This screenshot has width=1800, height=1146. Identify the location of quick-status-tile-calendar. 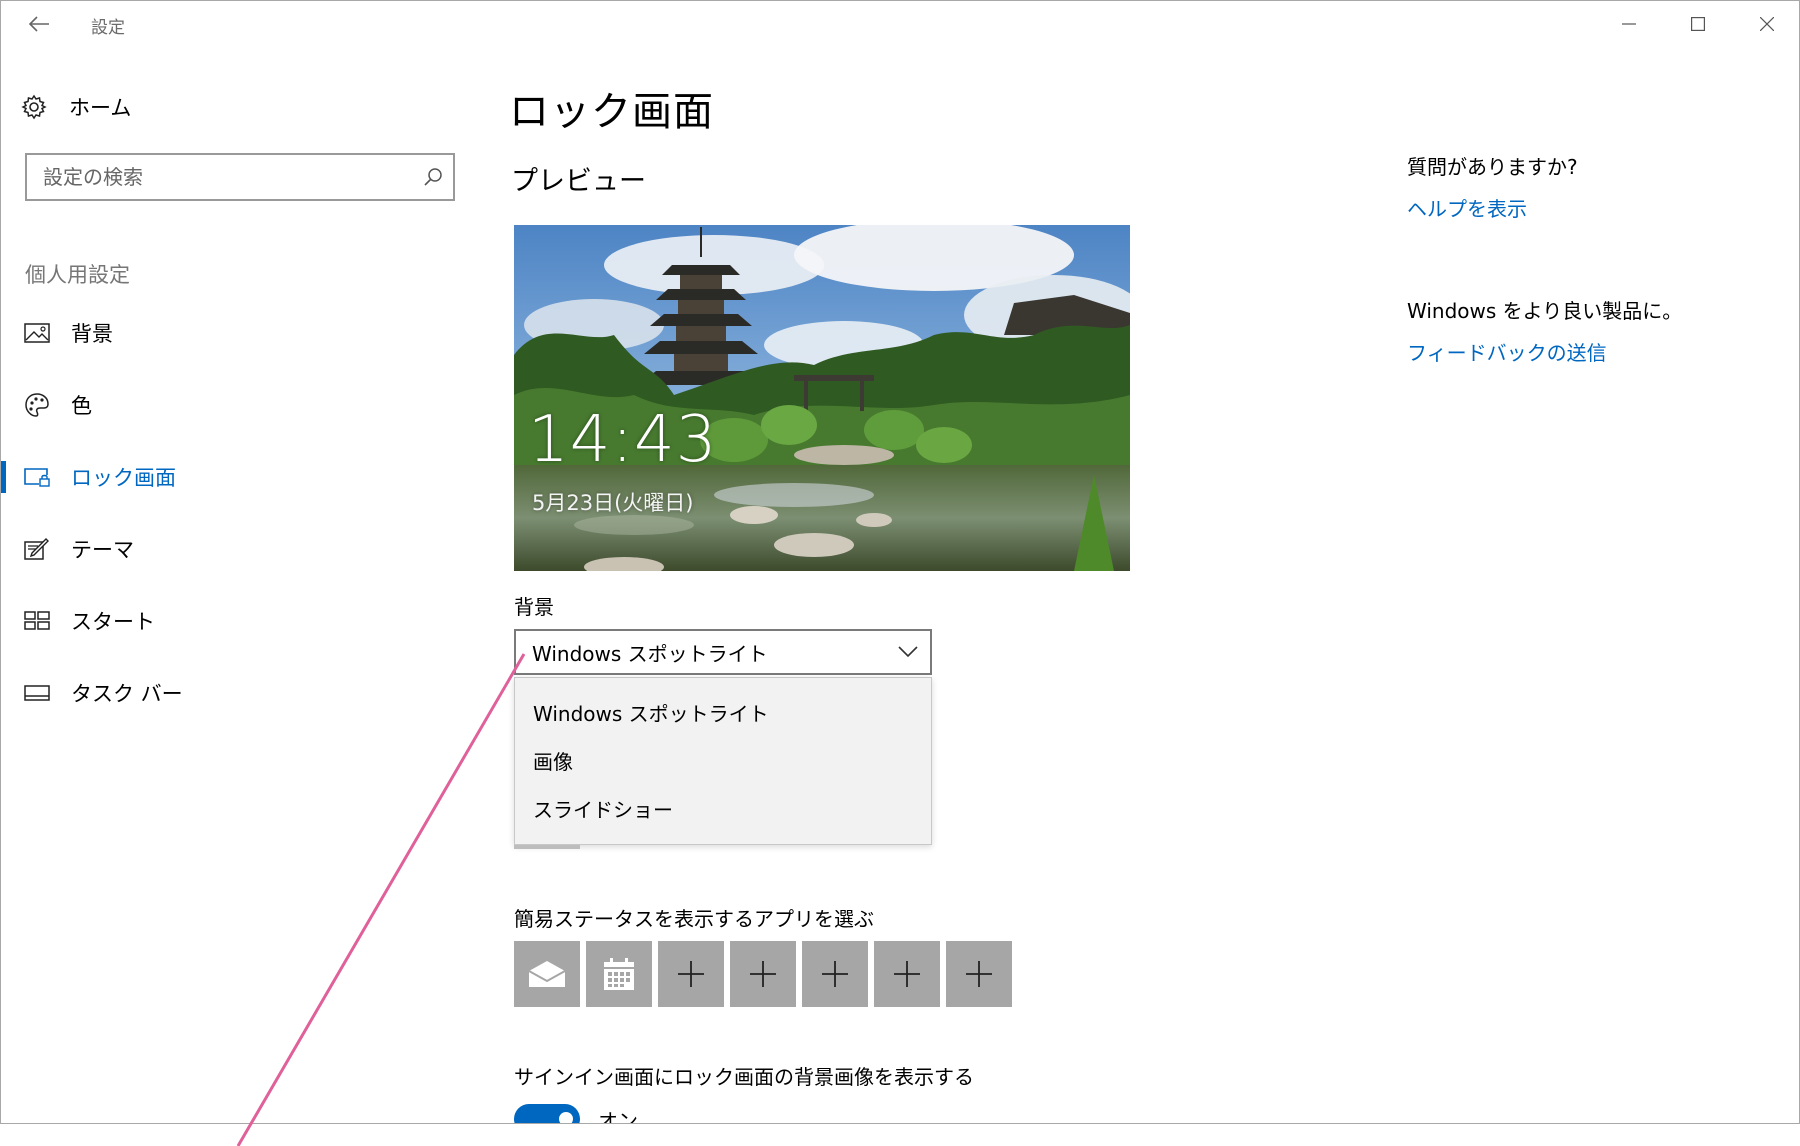
(619, 974).